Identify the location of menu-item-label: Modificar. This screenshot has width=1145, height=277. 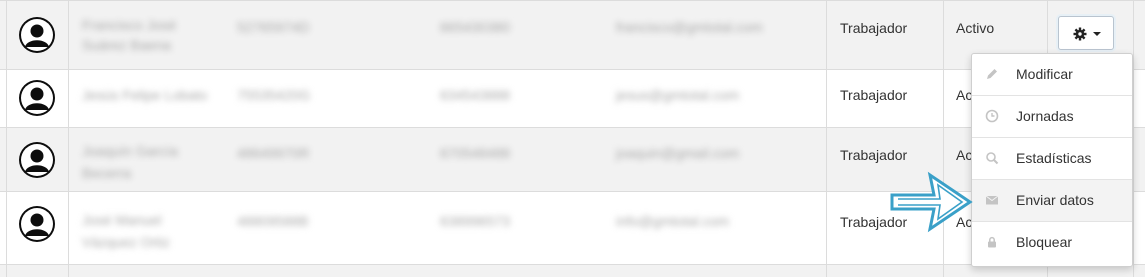
(1044, 74).